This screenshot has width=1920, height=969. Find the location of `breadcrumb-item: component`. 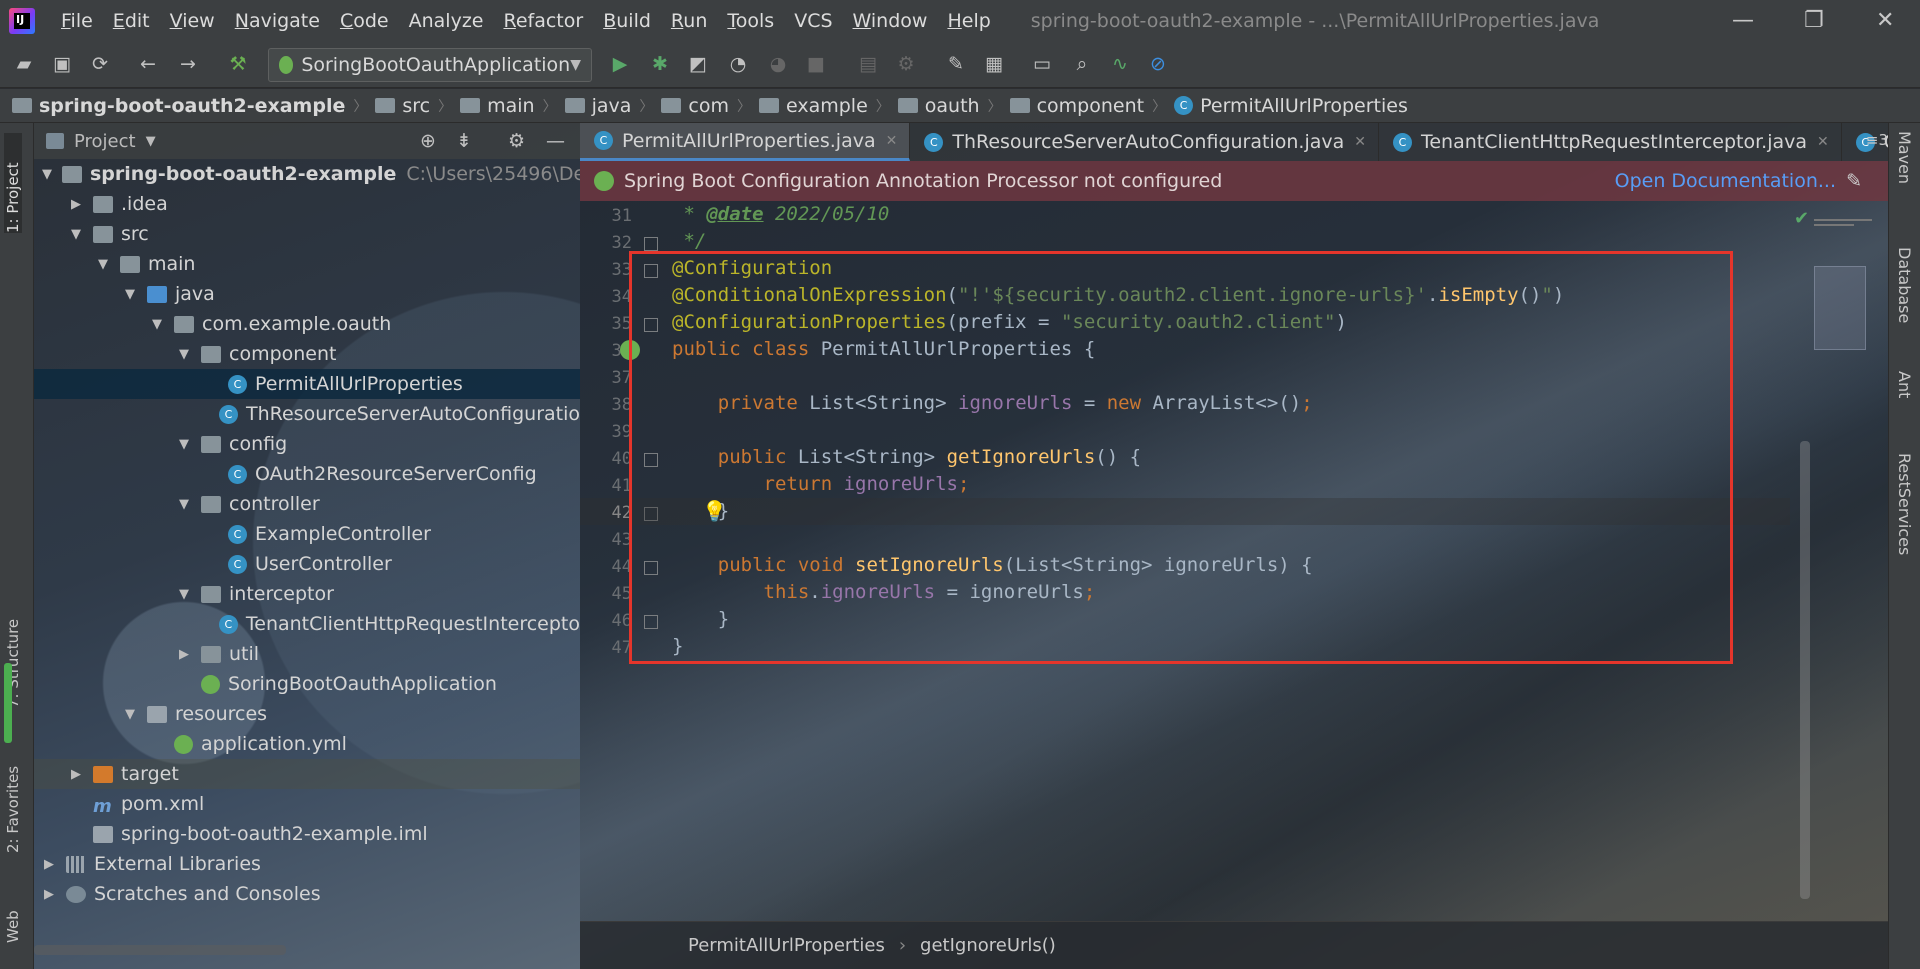

breadcrumb-item: component is located at coordinates (1076, 106).